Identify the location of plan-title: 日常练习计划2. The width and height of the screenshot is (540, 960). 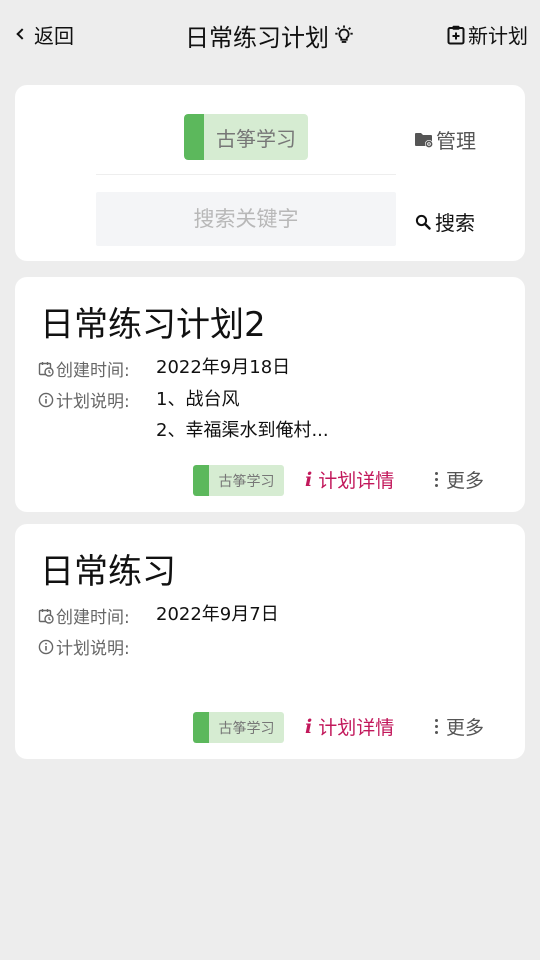
(153, 325).